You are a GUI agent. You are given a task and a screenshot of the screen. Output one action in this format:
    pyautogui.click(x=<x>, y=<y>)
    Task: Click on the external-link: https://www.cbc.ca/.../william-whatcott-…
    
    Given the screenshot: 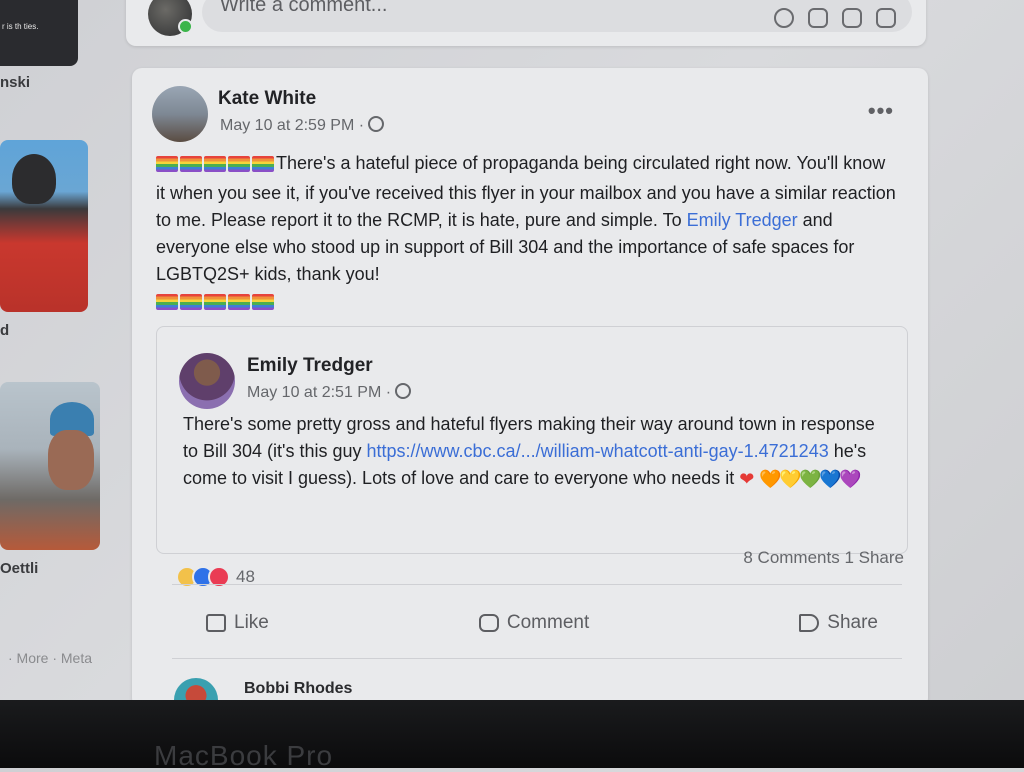 What is the action you would take?
    pyautogui.click(x=598, y=451)
    